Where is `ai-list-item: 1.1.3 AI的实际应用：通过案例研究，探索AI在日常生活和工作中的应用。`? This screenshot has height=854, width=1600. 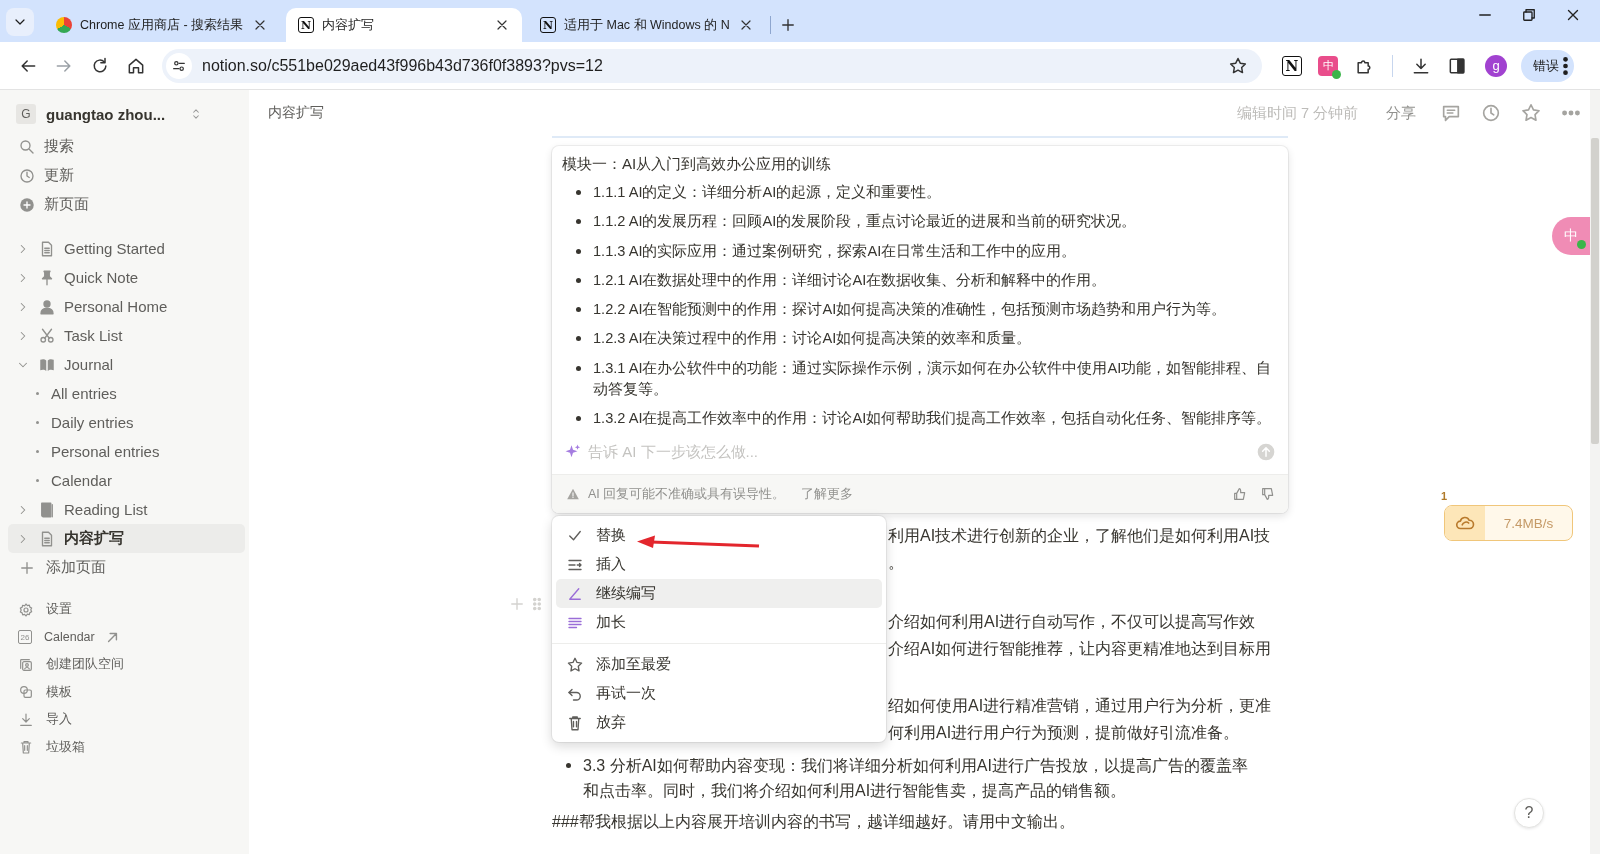
ai-list-item: 1.1.3 AI的实际应用：通过案例研究，探索AI在日常生活和工作中的应用。 is located at coordinates (835, 251).